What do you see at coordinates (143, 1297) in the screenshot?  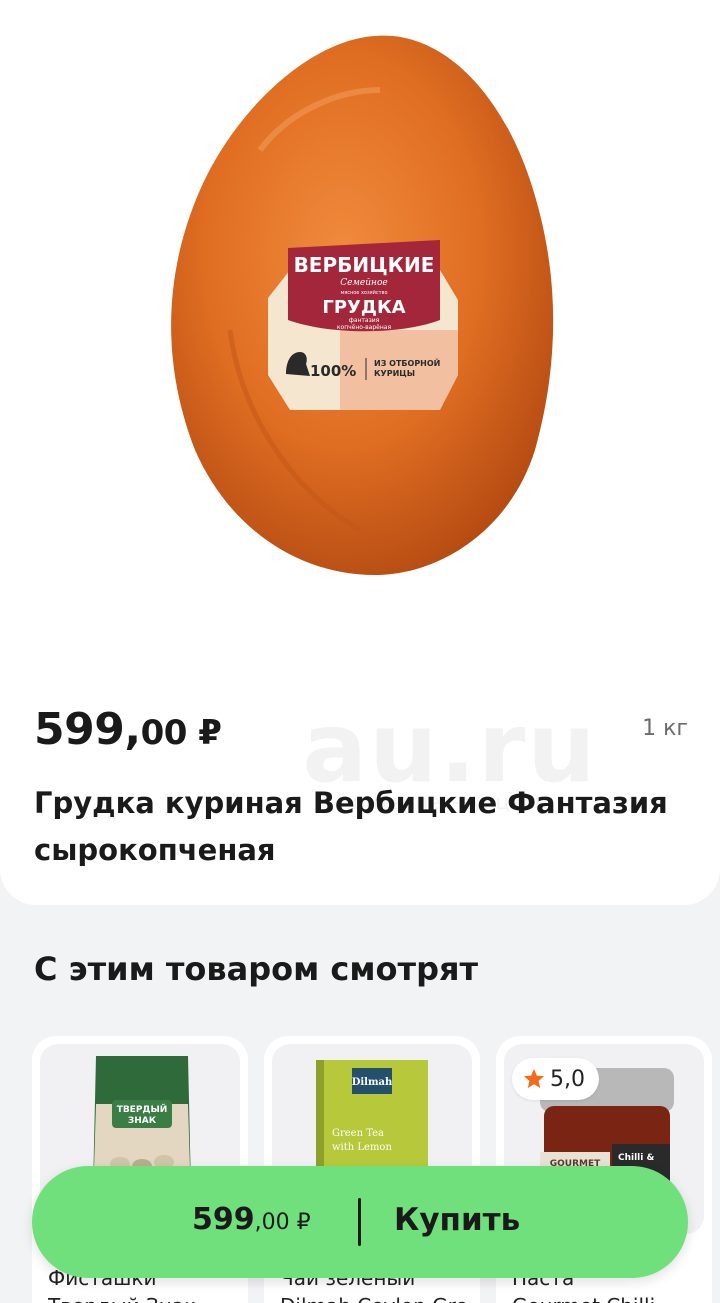 I see `card-name-line2: Твердый Знак` at bounding box center [143, 1297].